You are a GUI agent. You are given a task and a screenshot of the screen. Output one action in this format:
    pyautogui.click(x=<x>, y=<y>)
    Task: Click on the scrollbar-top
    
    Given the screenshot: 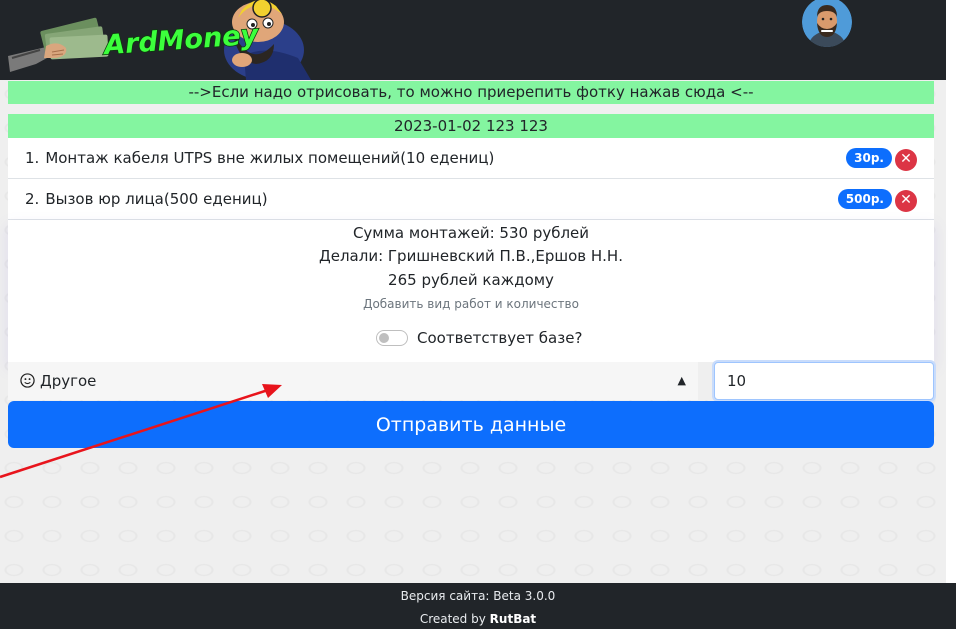 What is the action you would take?
    pyautogui.click(x=951, y=40)
    